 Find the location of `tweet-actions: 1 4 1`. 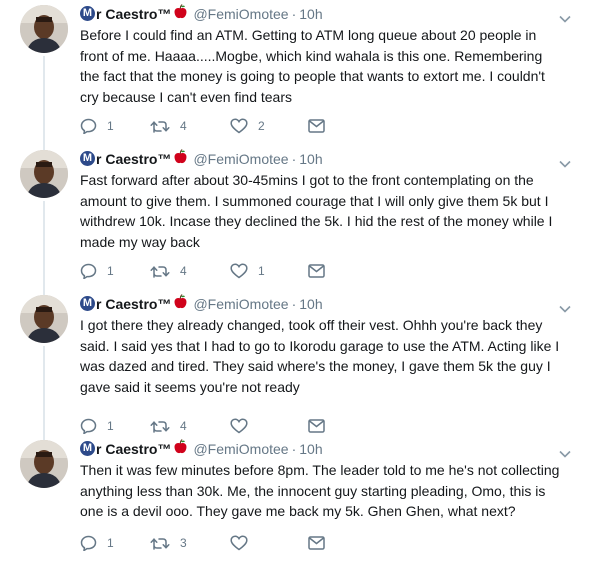

tweet-actions: 1 4 1 is located at coordinates (202, 271).